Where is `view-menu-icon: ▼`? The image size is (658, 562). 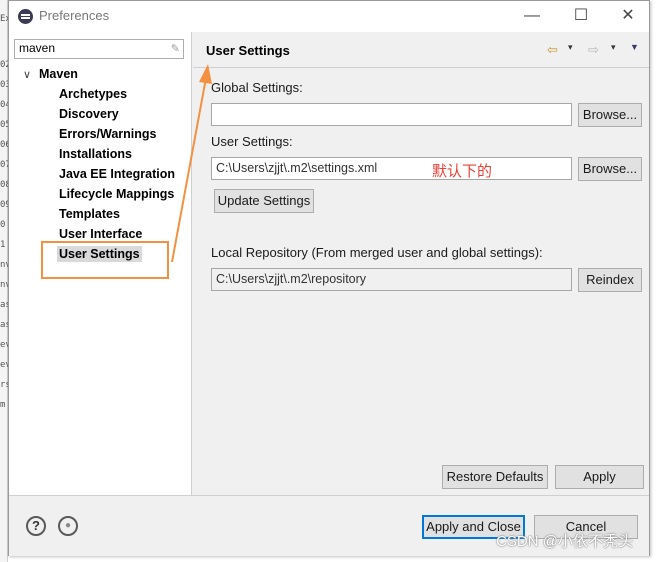
view-menu-icon: ▼ is located at coordinates (634, 47).